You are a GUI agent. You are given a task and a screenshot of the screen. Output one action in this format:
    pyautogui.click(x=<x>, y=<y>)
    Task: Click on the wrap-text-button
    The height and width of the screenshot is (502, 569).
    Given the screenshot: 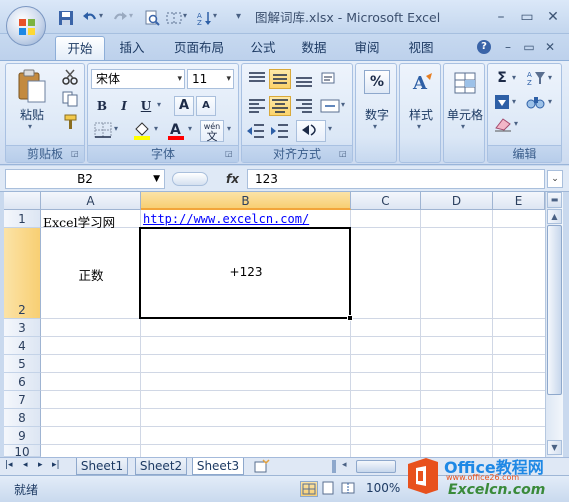 What is the action you would take?
    pyautogui.click(x=311, y=131)
    